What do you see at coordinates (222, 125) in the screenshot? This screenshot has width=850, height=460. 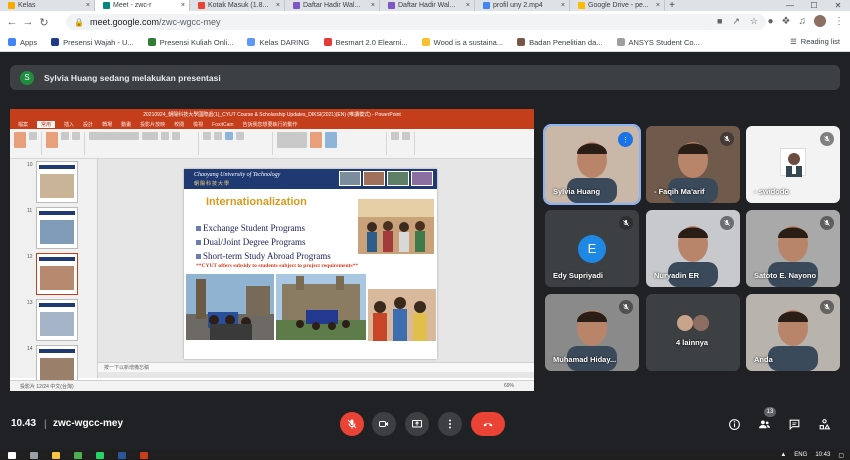 I see `ribbon-tab: FoxitCam` at bounding box center [222, 125].